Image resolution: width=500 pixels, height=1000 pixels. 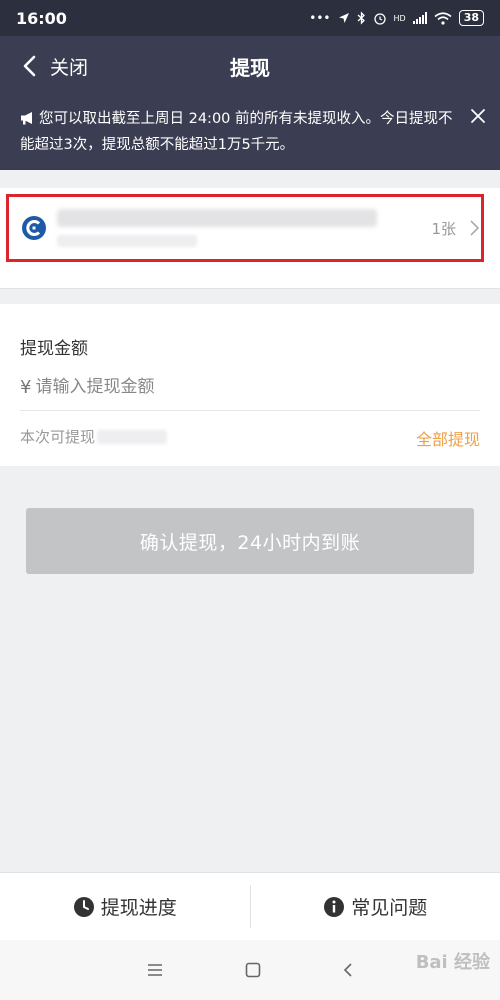 What do you see at coordinates (250, 18) in the screenshot?
I see `status-bar: 16:00 ••• HD 38` at bounding box center [250, 18].